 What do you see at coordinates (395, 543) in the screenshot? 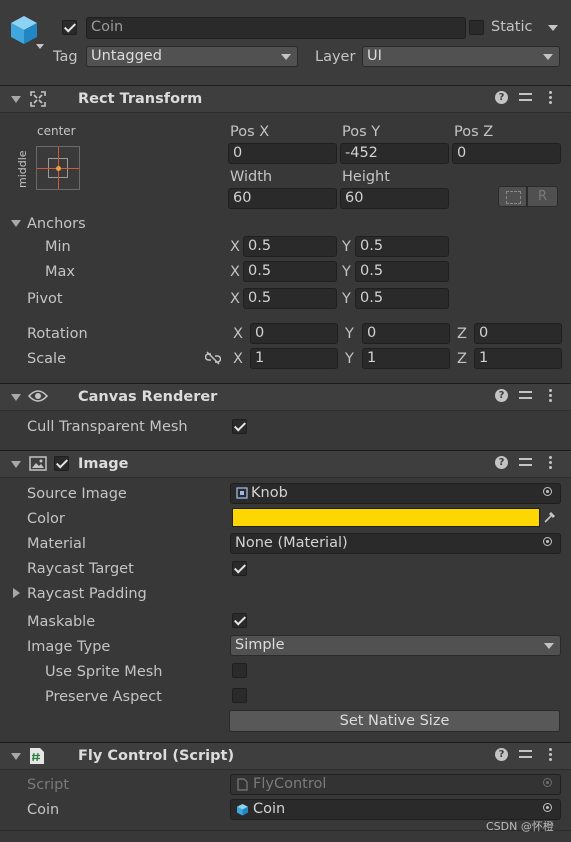
I see `material-field: None (Material)` at bounding box center [395, 543].